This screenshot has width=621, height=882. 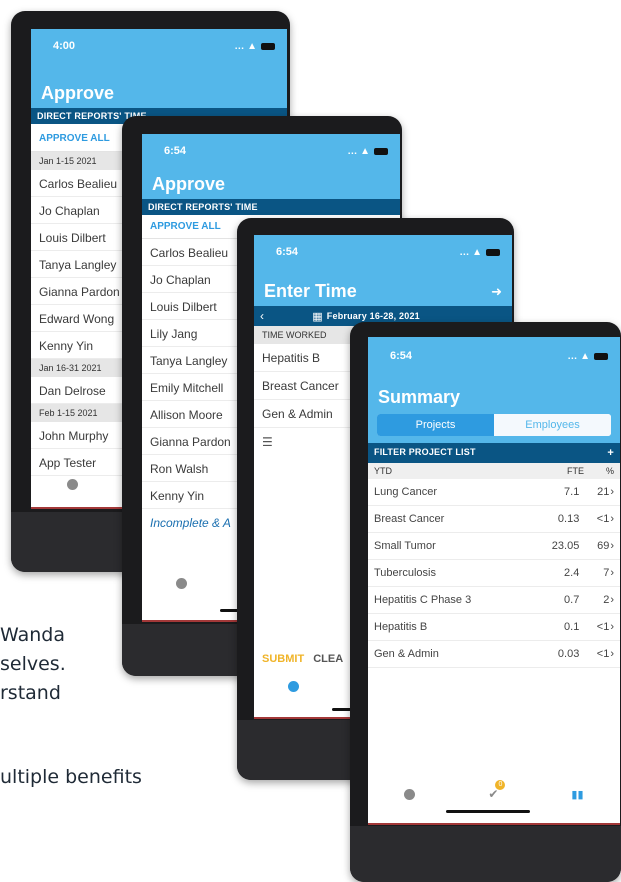 I want to click on tab-employees: Employees, so click(x=552, y=425).